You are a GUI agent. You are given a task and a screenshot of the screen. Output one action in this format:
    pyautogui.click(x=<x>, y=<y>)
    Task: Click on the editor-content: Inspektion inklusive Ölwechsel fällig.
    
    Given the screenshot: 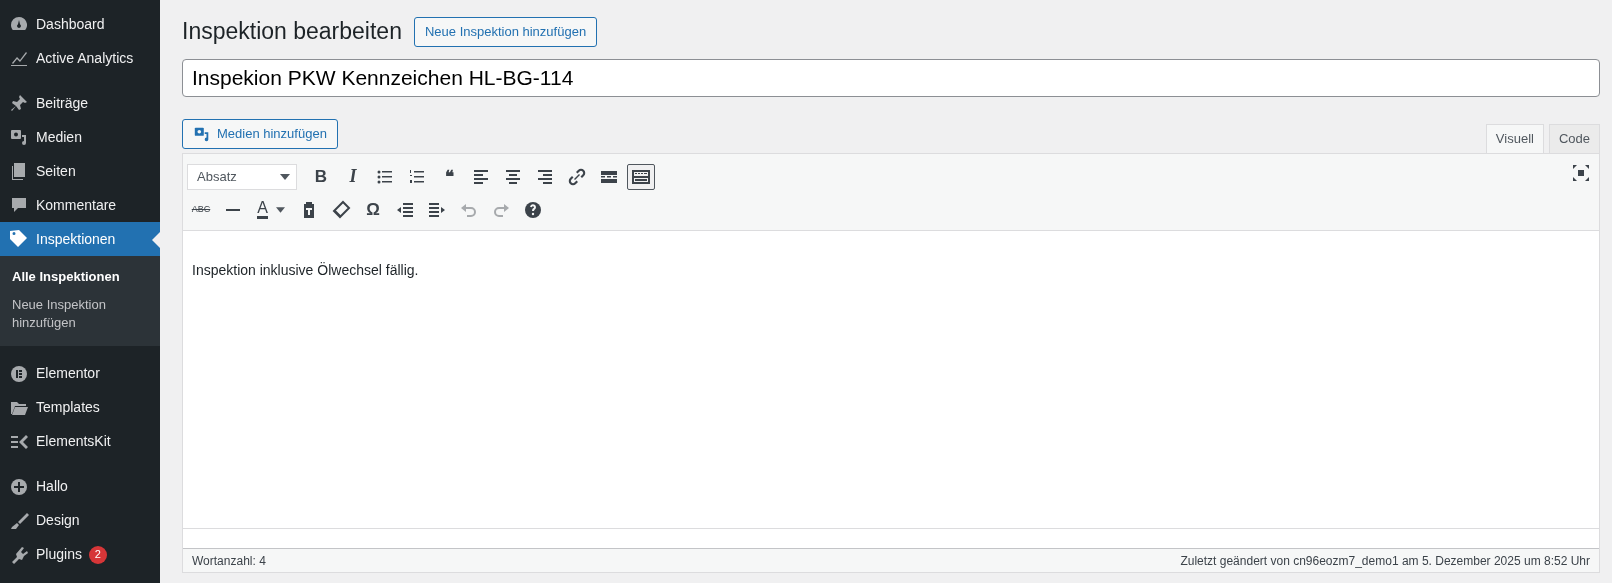 What is the action you would take?
    pyautogui.click(x=305, y=270)
    